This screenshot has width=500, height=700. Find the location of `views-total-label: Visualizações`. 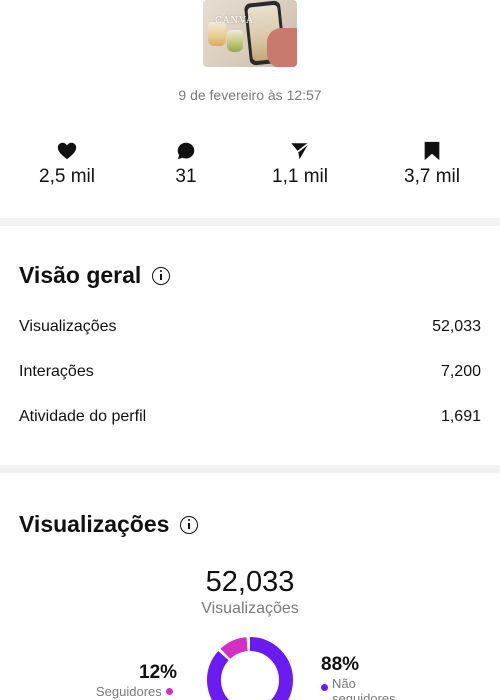

views-total-label: Visualizações is located at coordinates (250, 608).